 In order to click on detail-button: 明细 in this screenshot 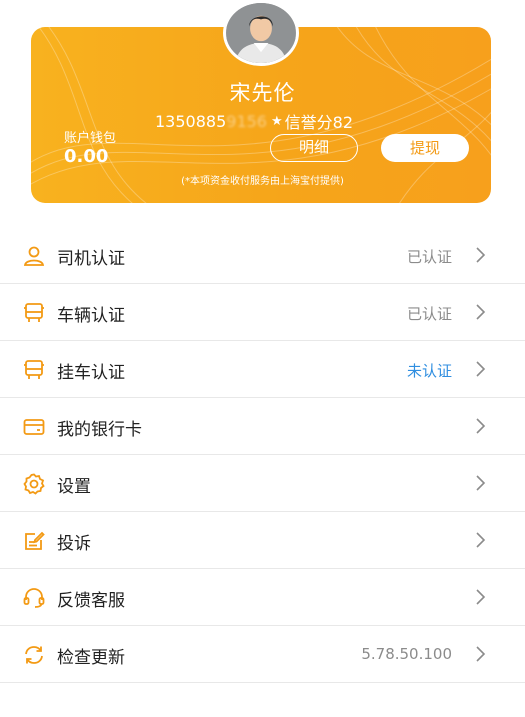, I will do `click(314, 148)`.